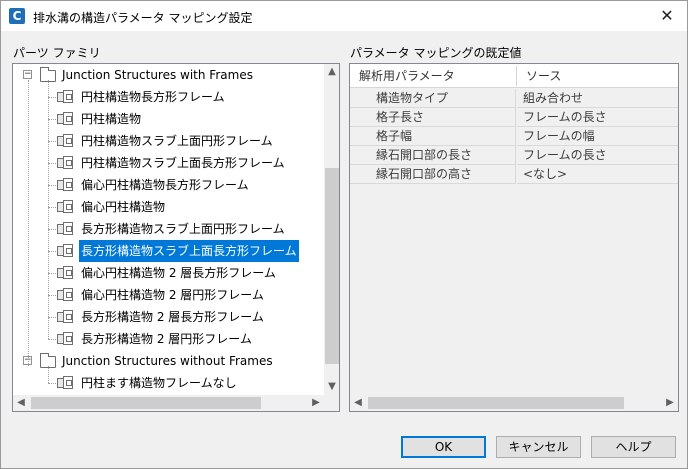 The height and width of the screenshot is (469, 688). I want to click on tree-item-row: 円柱構造物長方形フレーム, so click(168, 97).